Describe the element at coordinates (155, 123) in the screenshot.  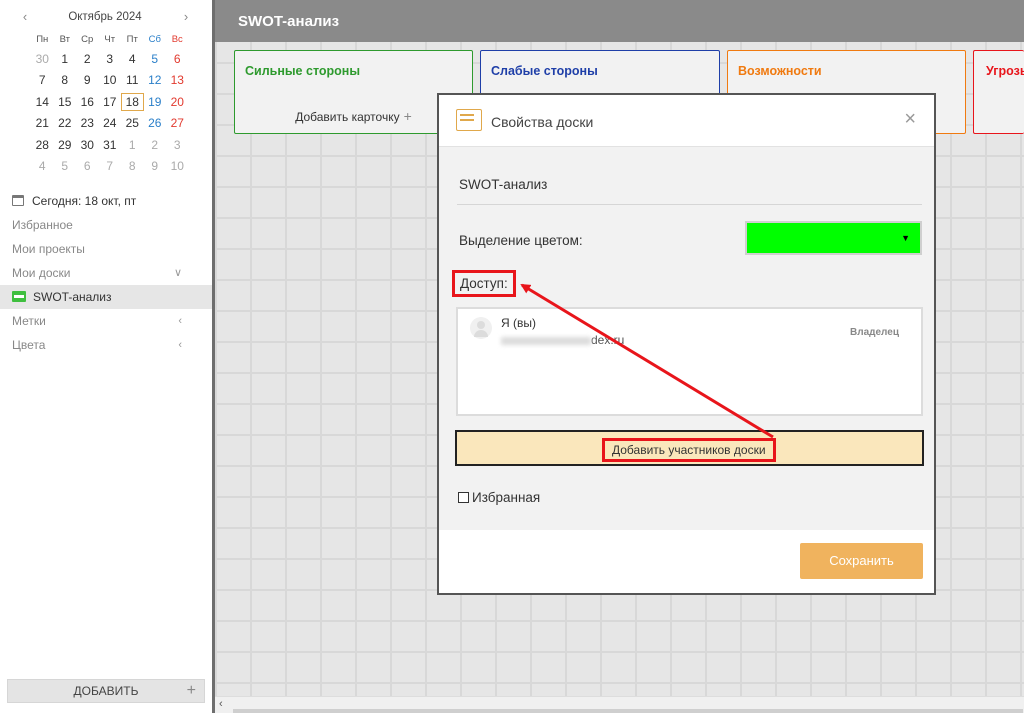
I see `calendar-day: 26` at that location.